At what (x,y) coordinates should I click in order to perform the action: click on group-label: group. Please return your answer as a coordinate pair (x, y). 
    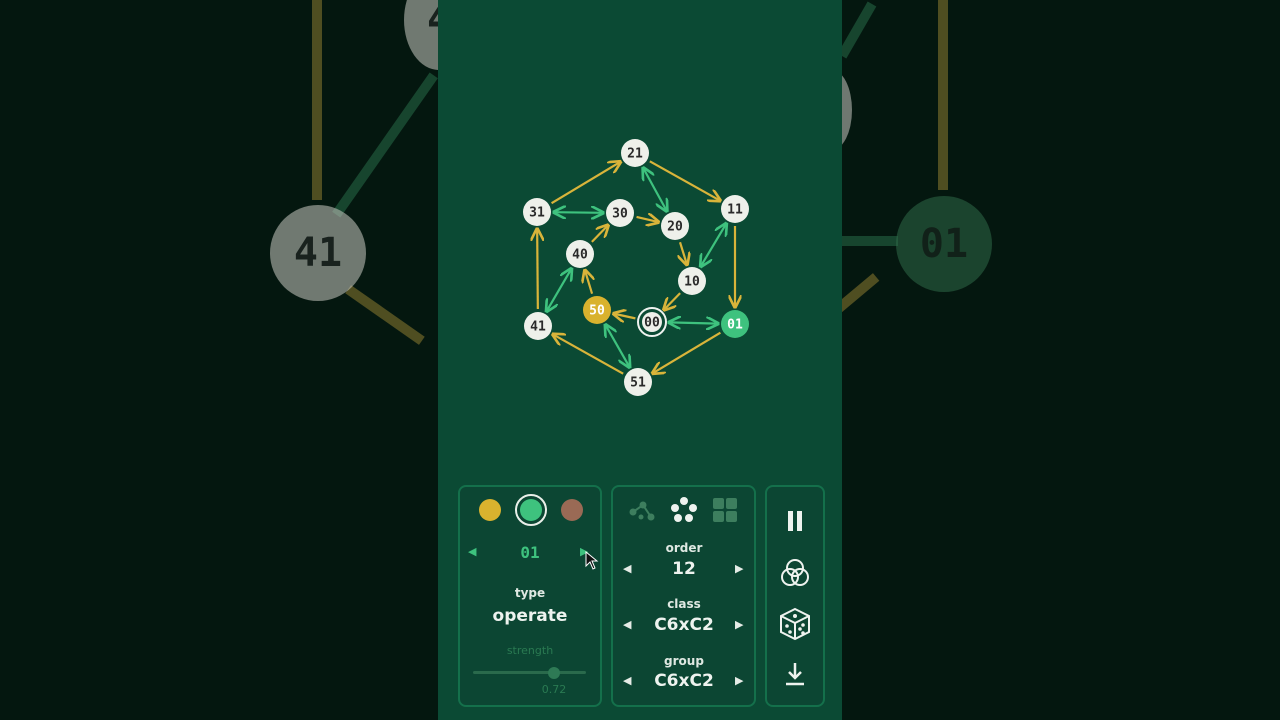
    Looking at the image, I should click on (684, 661).